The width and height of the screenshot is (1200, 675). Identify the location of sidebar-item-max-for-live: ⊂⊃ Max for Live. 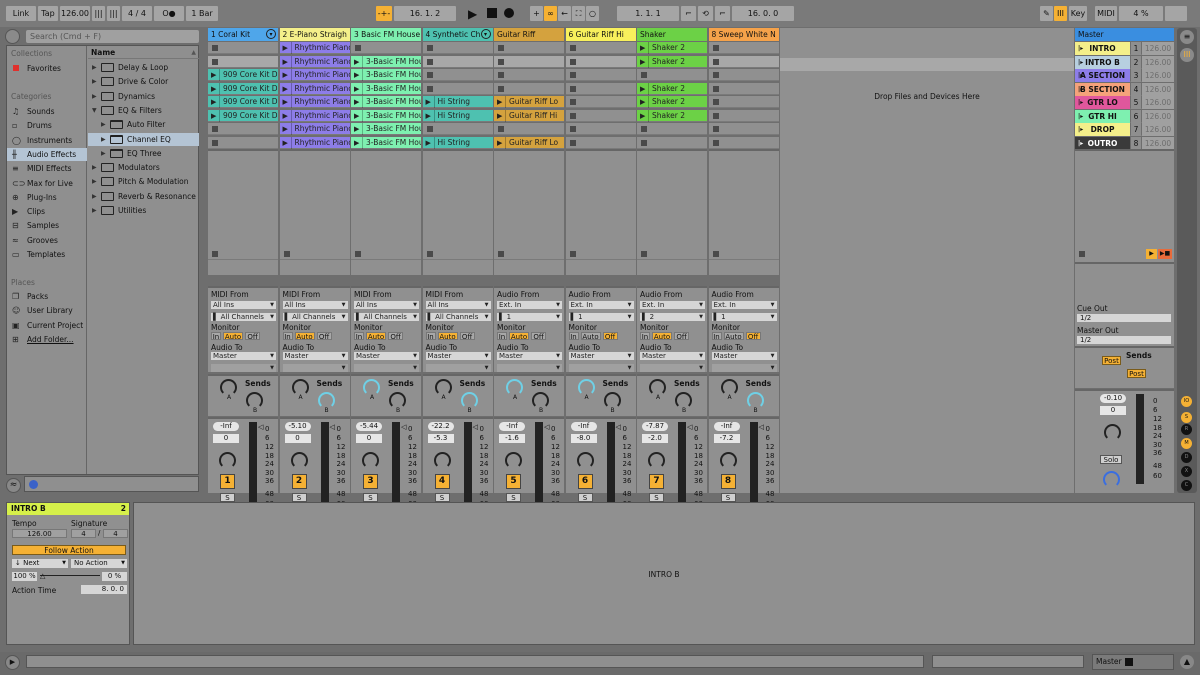
(47, 183).